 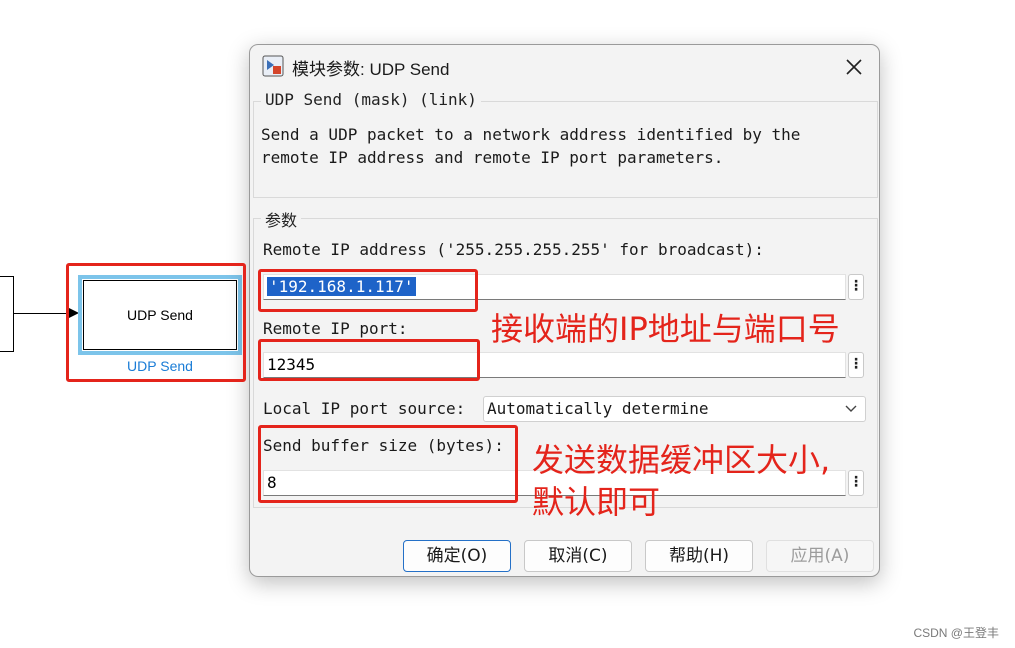 What do you see at coordinates (598, 408) in the screenshot?
I see `local-port-selected-value: Automatically determine` at bounding box center [598, 408].